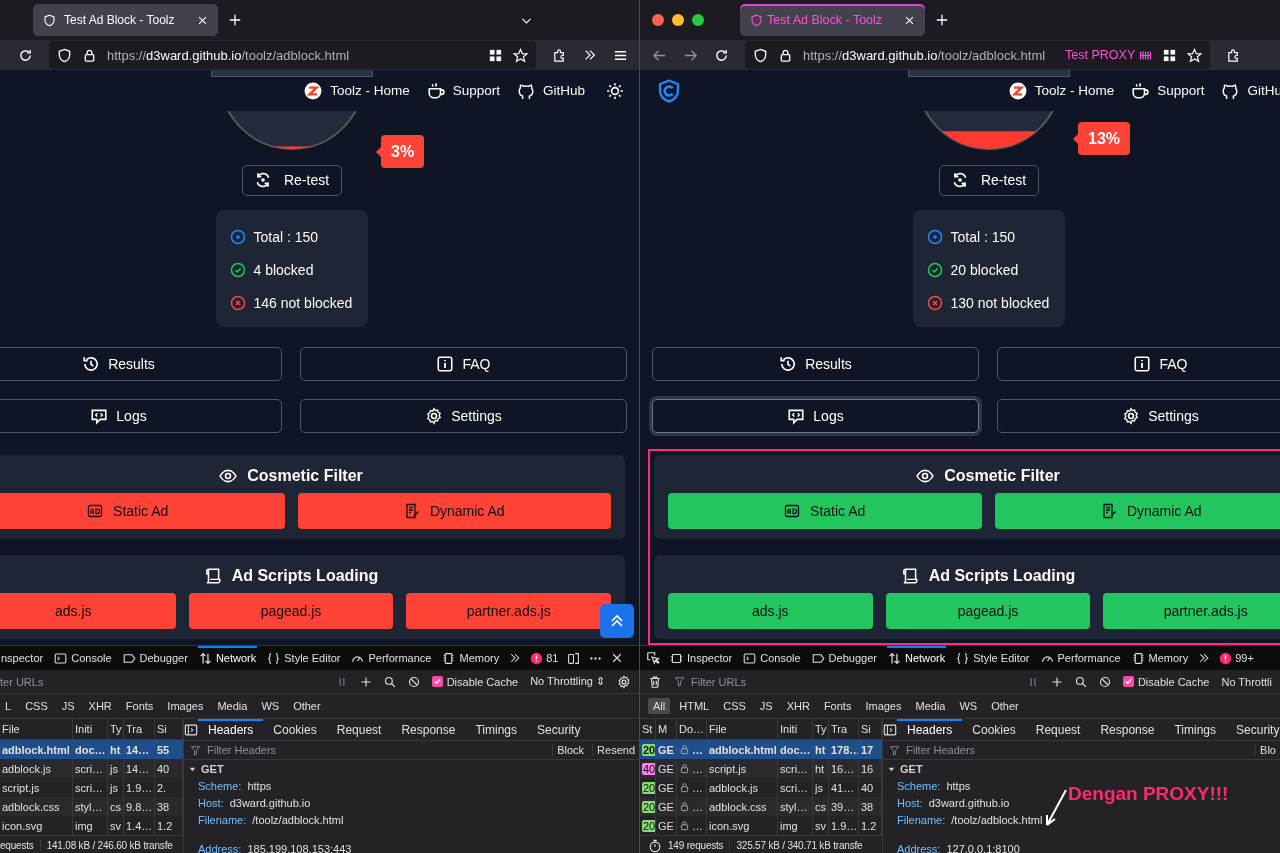 This screenshot has width=1280, height=853. Describe the element at coordinates (617, 621) in the screenshot. I see `scroll-top-button` at that location.